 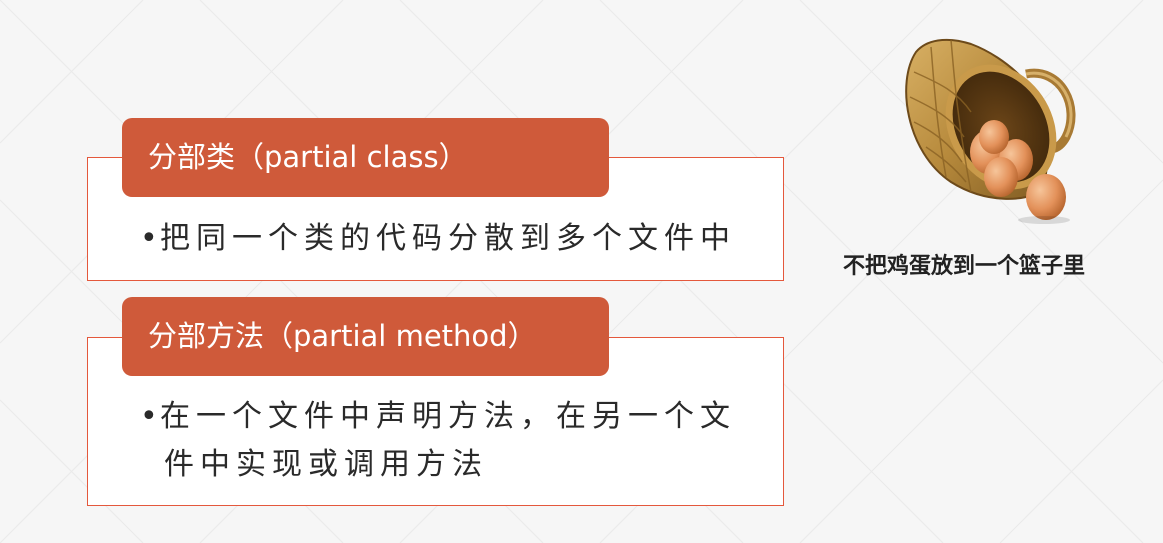 I want to click on bullet-text: 把同一个类的代码分散到多个文件中, so click(x=448, y=238).